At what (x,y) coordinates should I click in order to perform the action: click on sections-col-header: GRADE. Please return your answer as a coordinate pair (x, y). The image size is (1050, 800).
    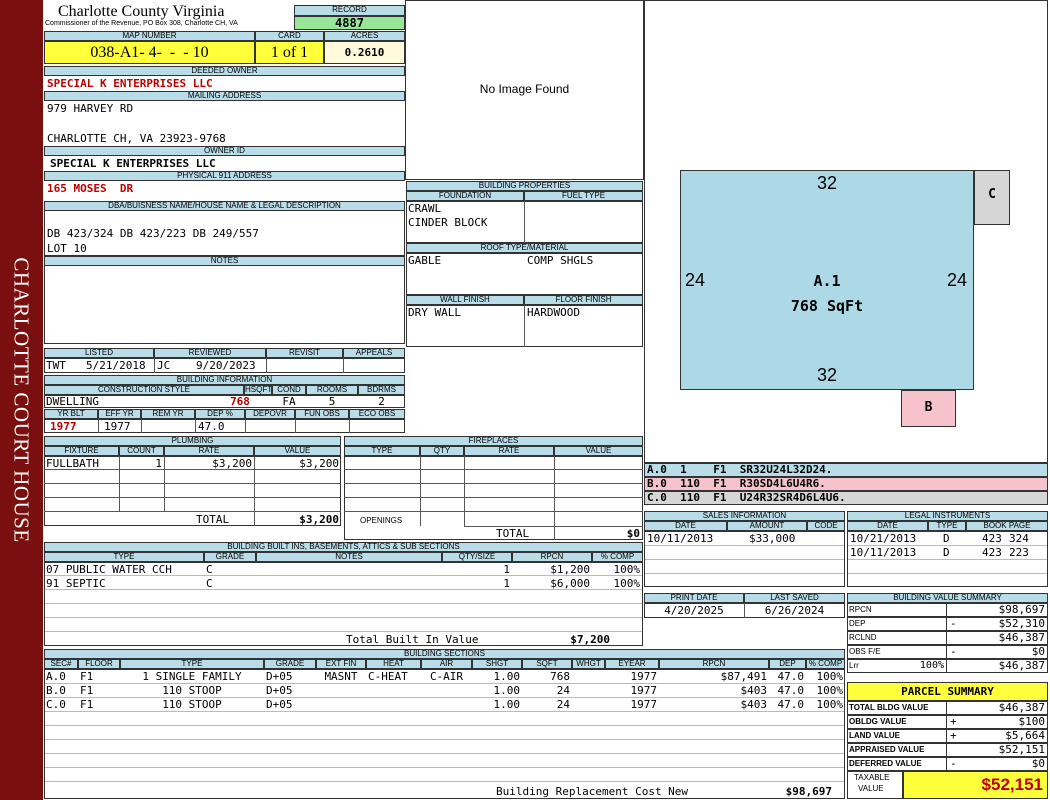
    Looking at the image, I should click on (290, 664).